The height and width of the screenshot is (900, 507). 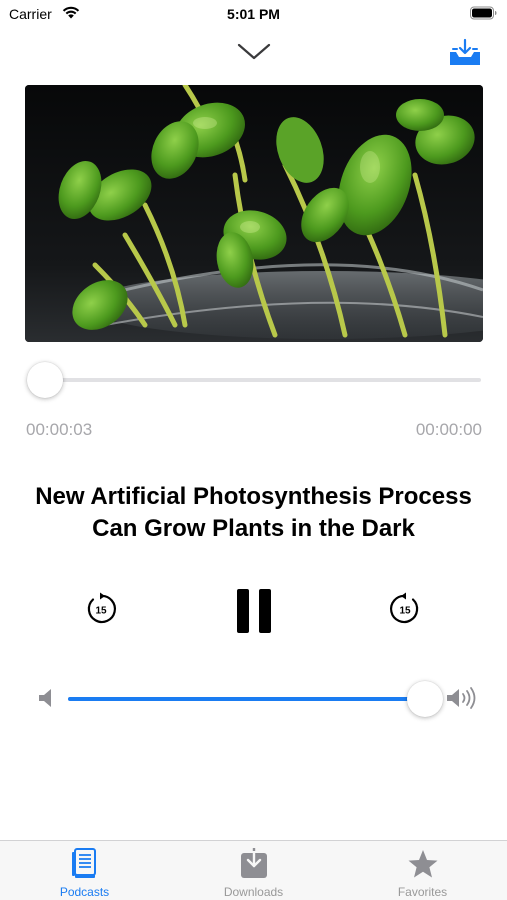 What do you see at coordinates (254, 380) in the screenshot?
I see `playback-progress-track` at bounding box center [254, 380].